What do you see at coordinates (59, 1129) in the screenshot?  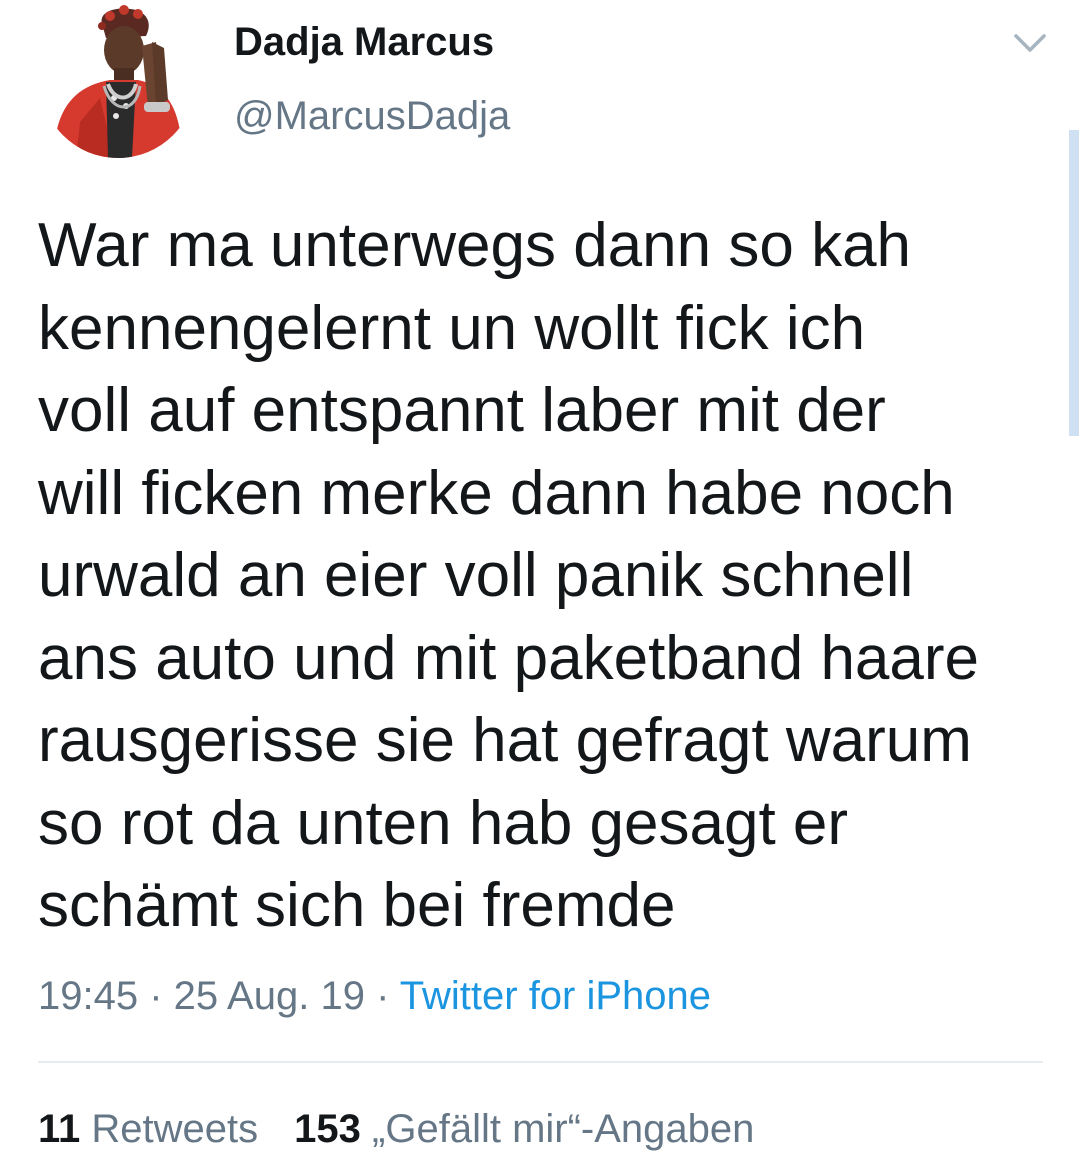 I see `retweets-count: 11` at bounding box center [59, 1129].